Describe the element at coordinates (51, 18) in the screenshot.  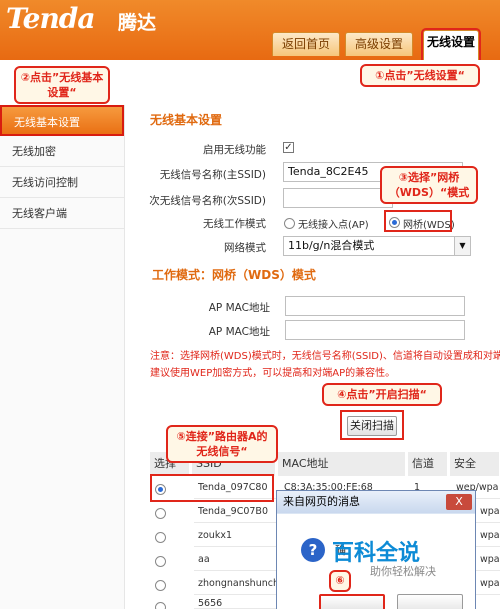
I see `tenda-logo: Tenda` at that location.